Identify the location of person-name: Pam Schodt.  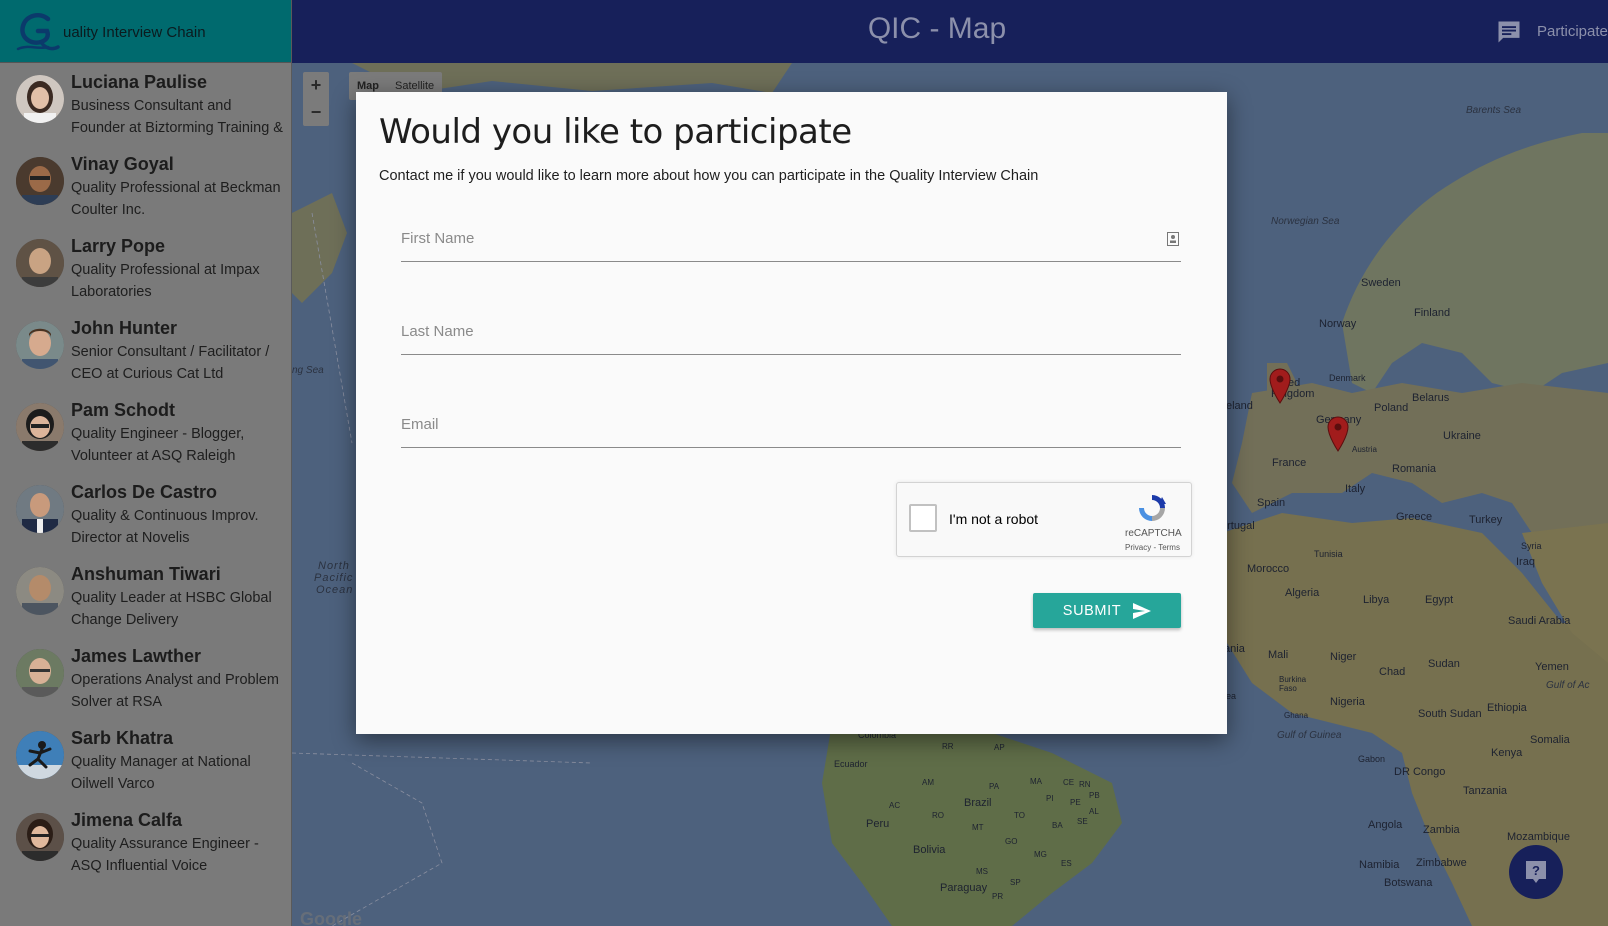
(123, 410).